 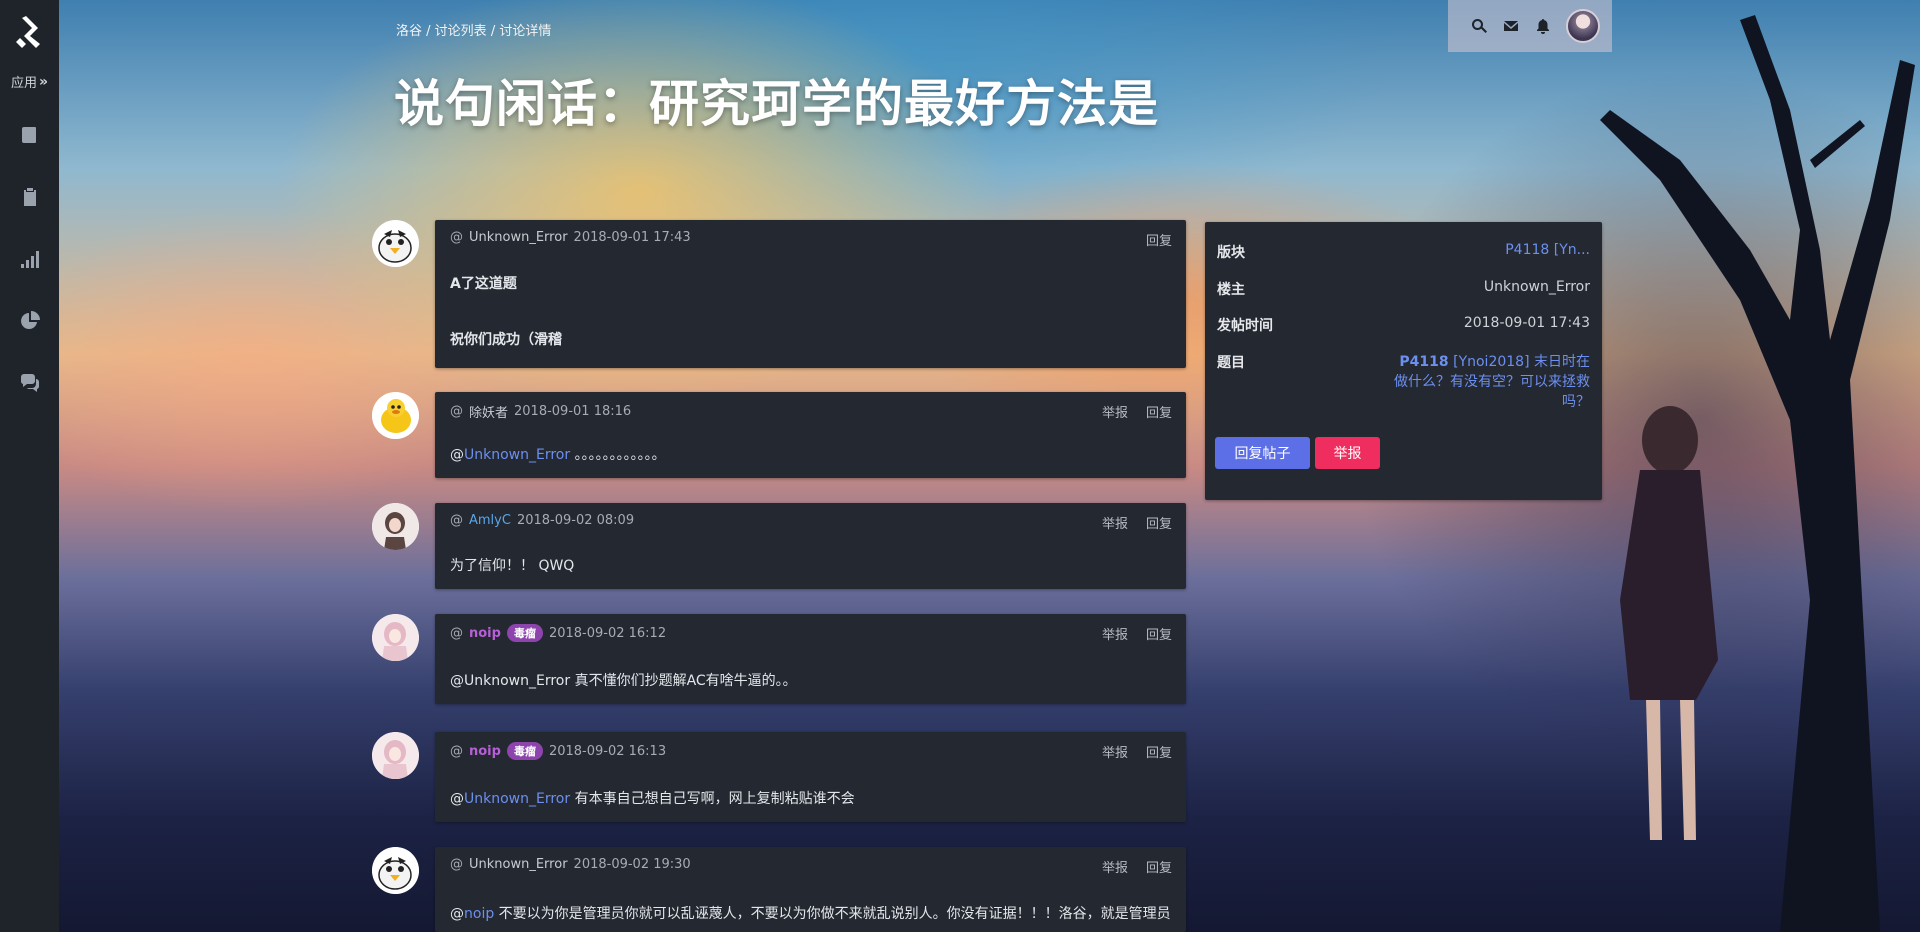 I want to click on info-row-problem: 题目 P4118 [Ynoi2018] 末日时在做什么？有没有空？可以来拯救吗？, so click(x=1403, y=382).